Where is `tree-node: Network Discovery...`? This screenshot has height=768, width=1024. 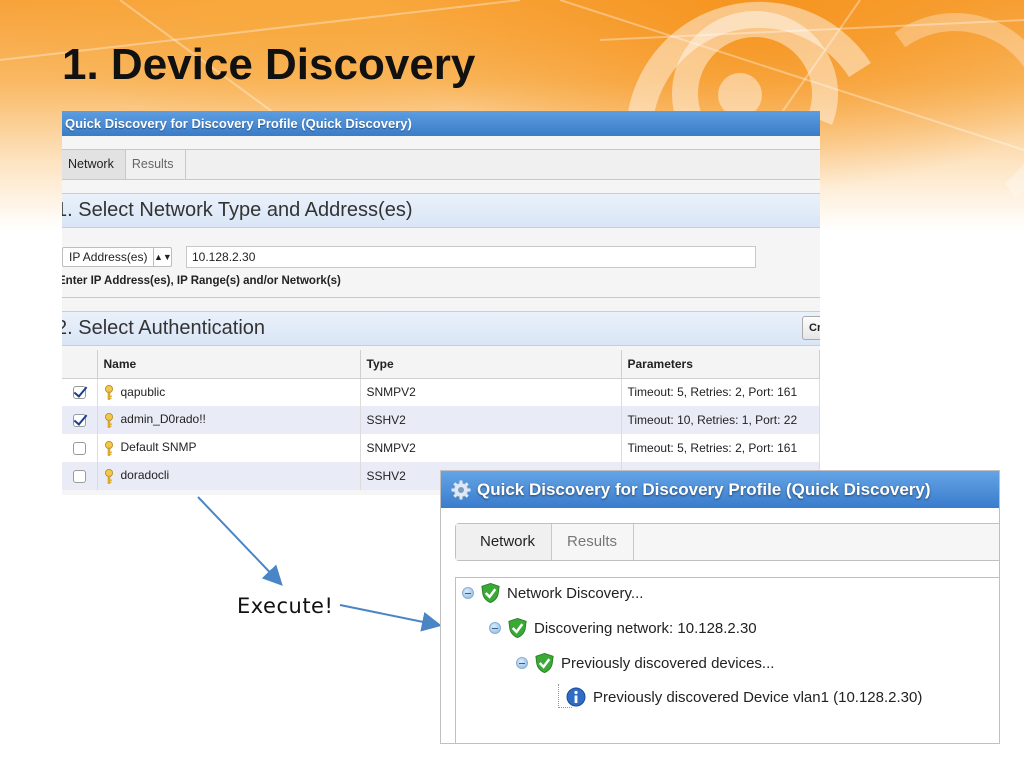
tree-node: Network Discovery... is located at coordinates (552, 593).